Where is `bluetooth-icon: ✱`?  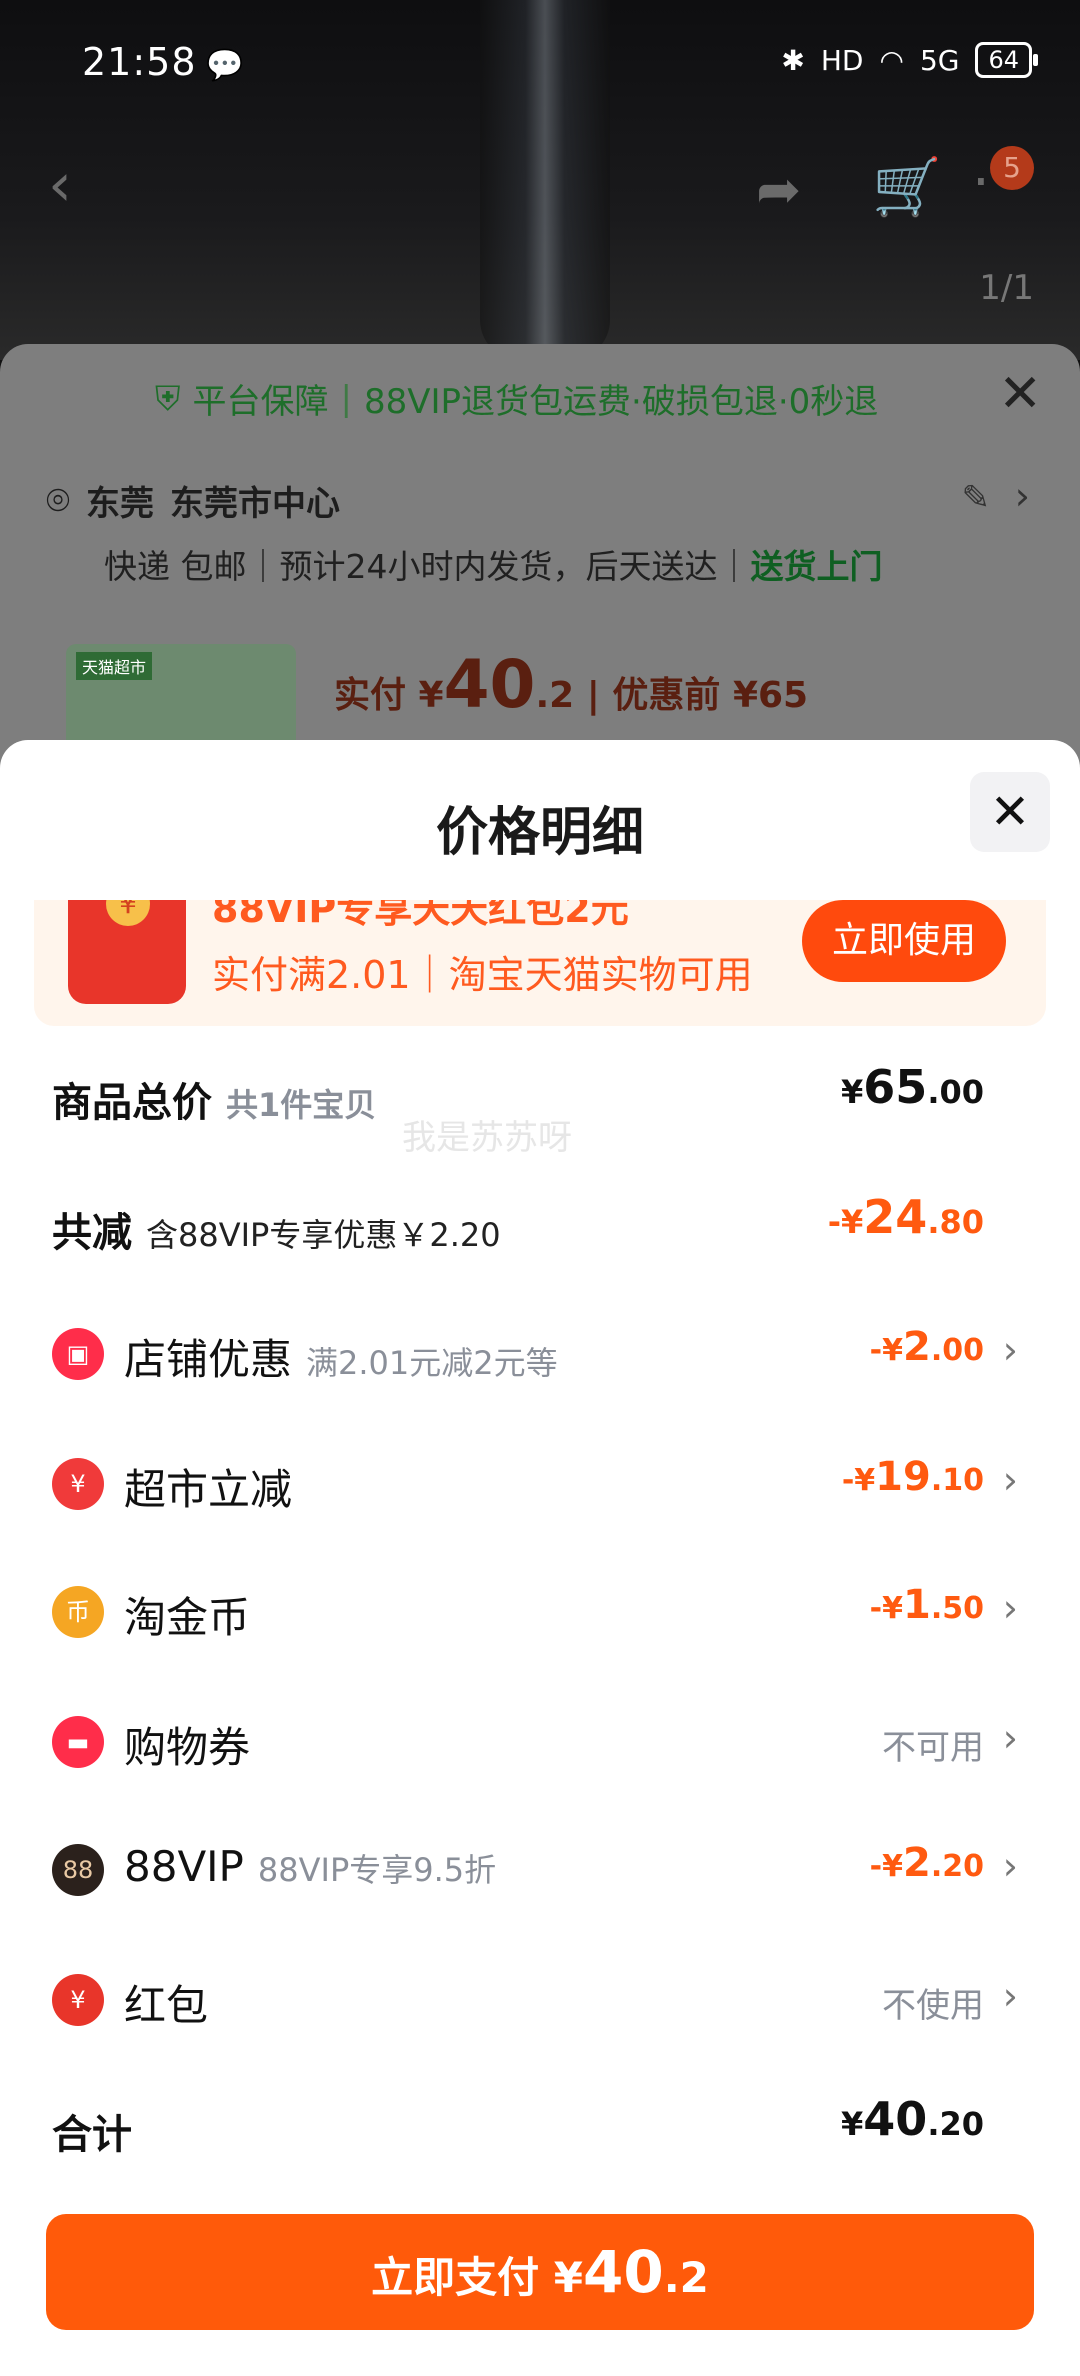
bluetooth-icon: ✱ is located at coordinates (793, 60).